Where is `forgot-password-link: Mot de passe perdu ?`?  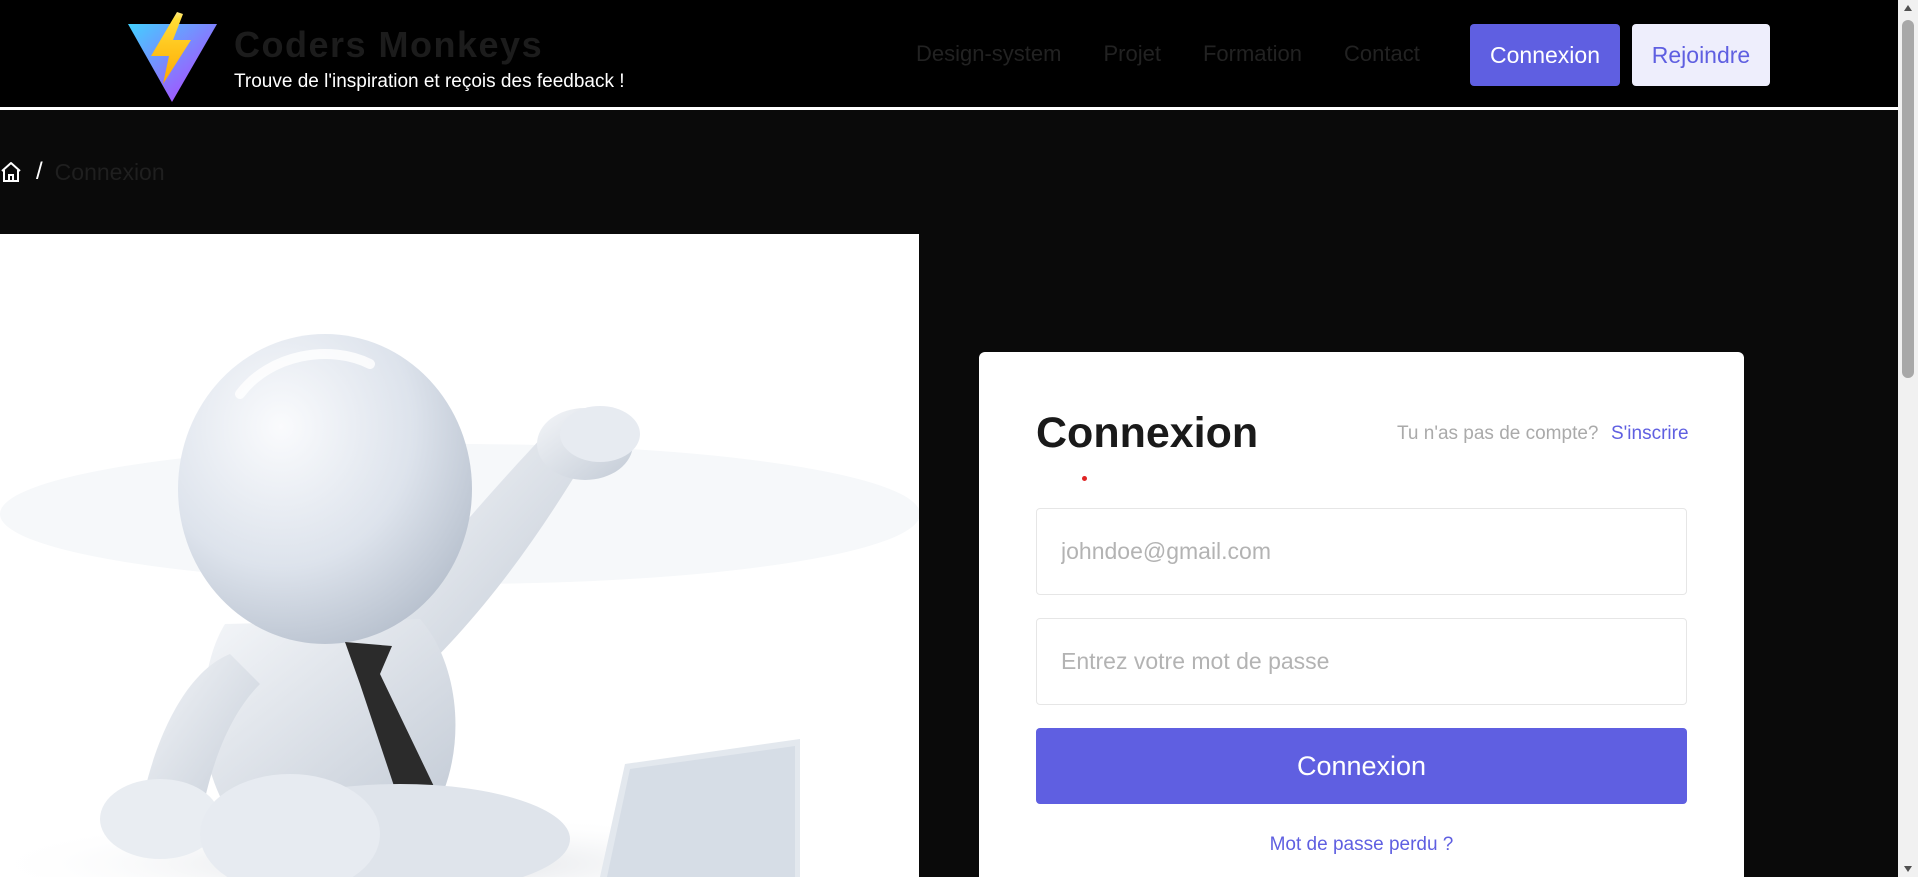 forgot-password-link: Mot de passe perdu ? is located at coordinates (1362, 844).